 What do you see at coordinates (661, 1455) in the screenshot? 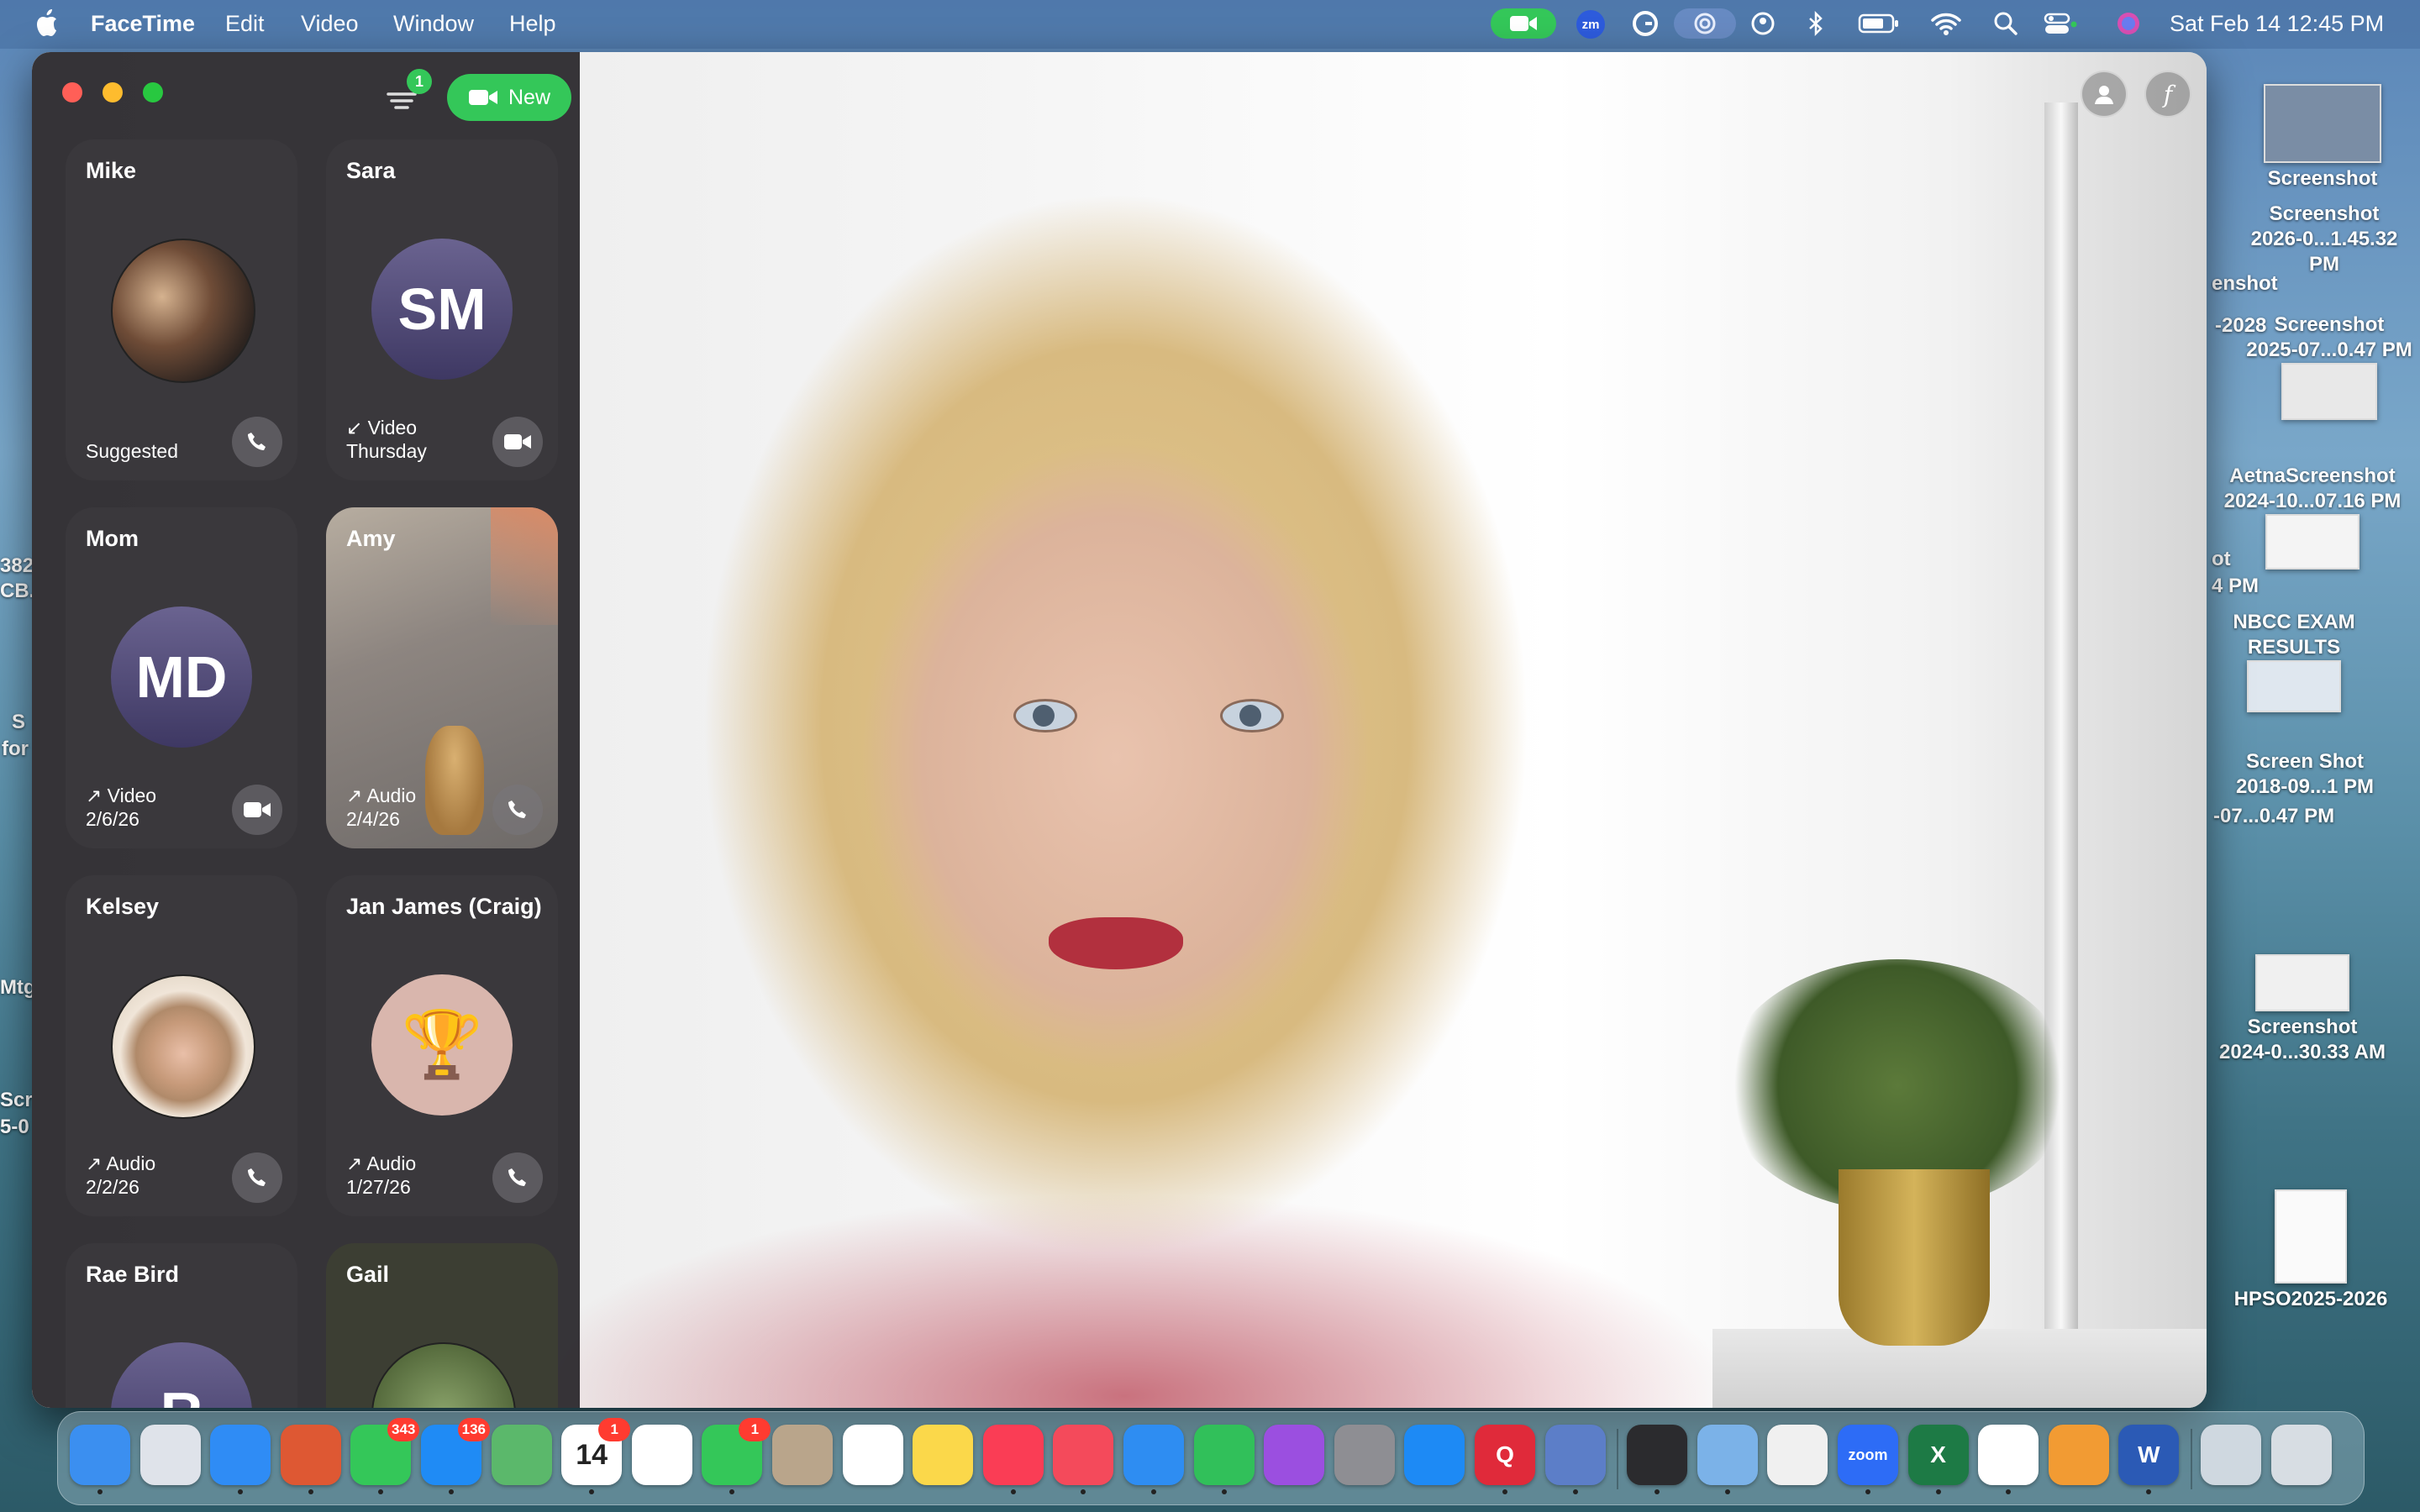
I see `dock-photos-icon` at bounding box center [661, 1455].